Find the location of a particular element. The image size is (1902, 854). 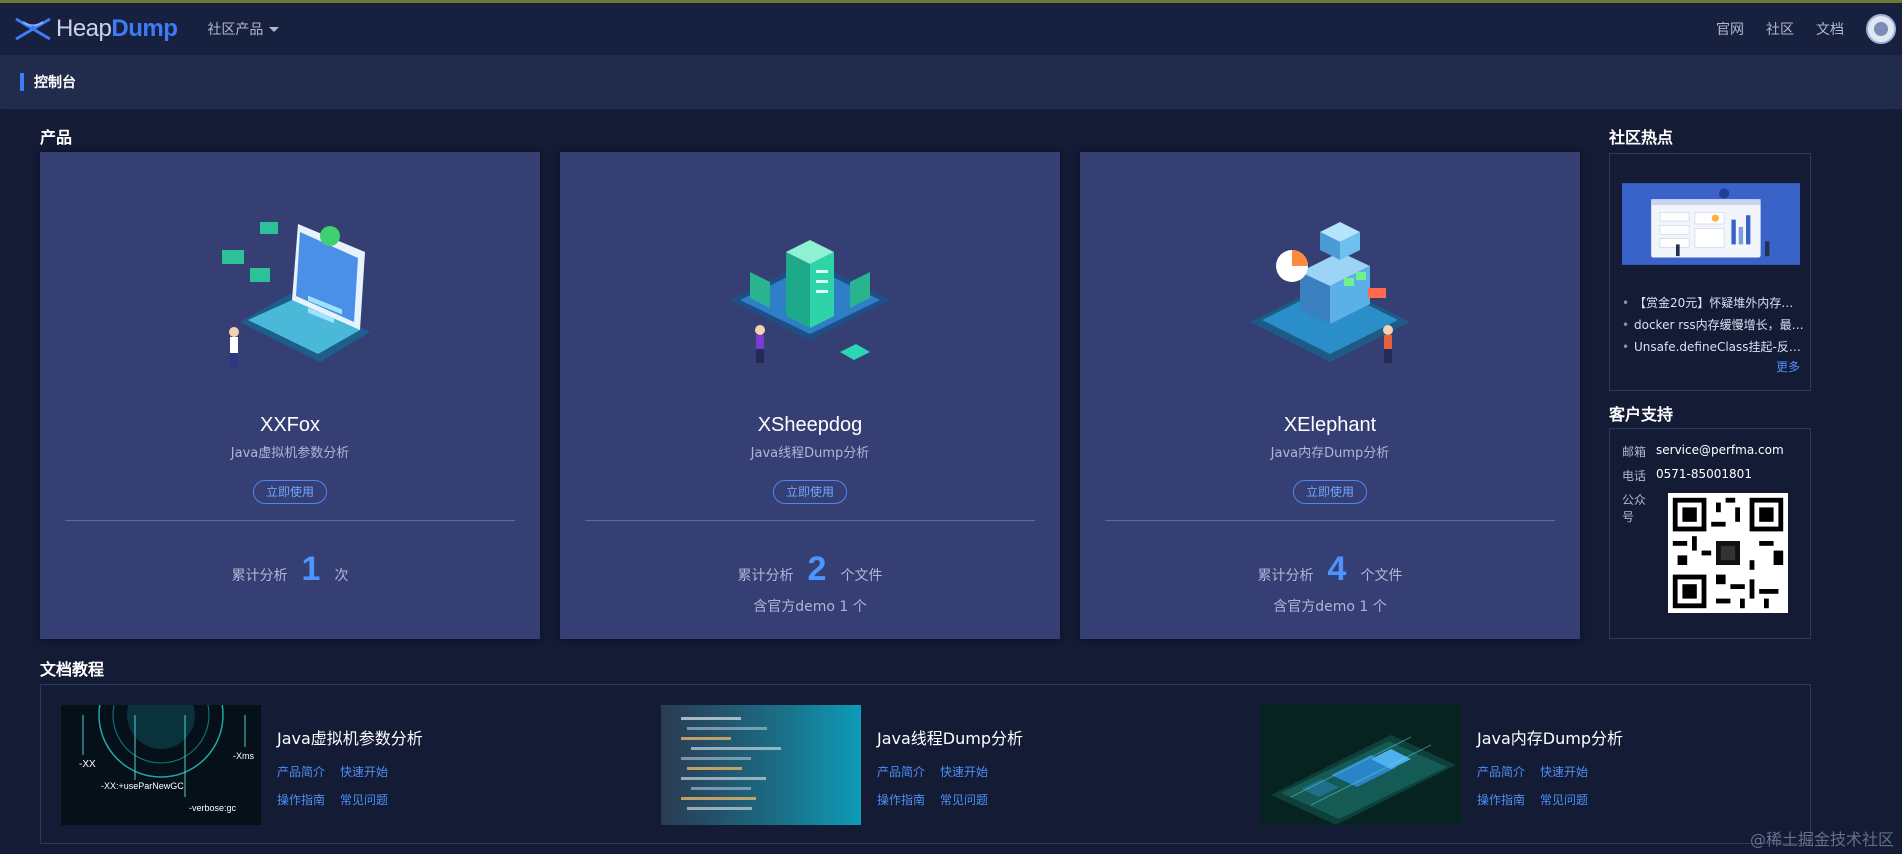

product-description: Java内存Dump分析 is located at coordinates (1330, 453).